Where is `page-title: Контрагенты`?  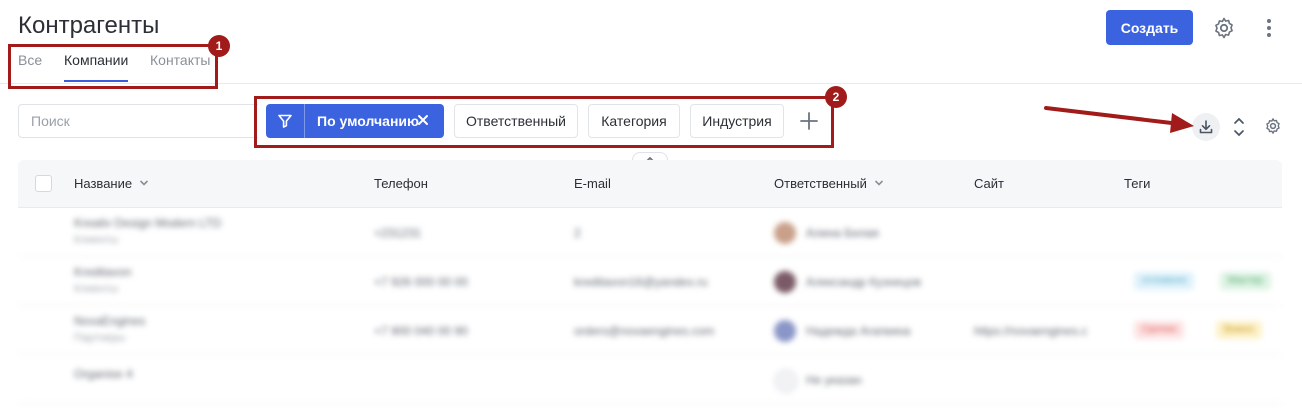 page-title: Контрагенты is located at coordinates (89, 25).